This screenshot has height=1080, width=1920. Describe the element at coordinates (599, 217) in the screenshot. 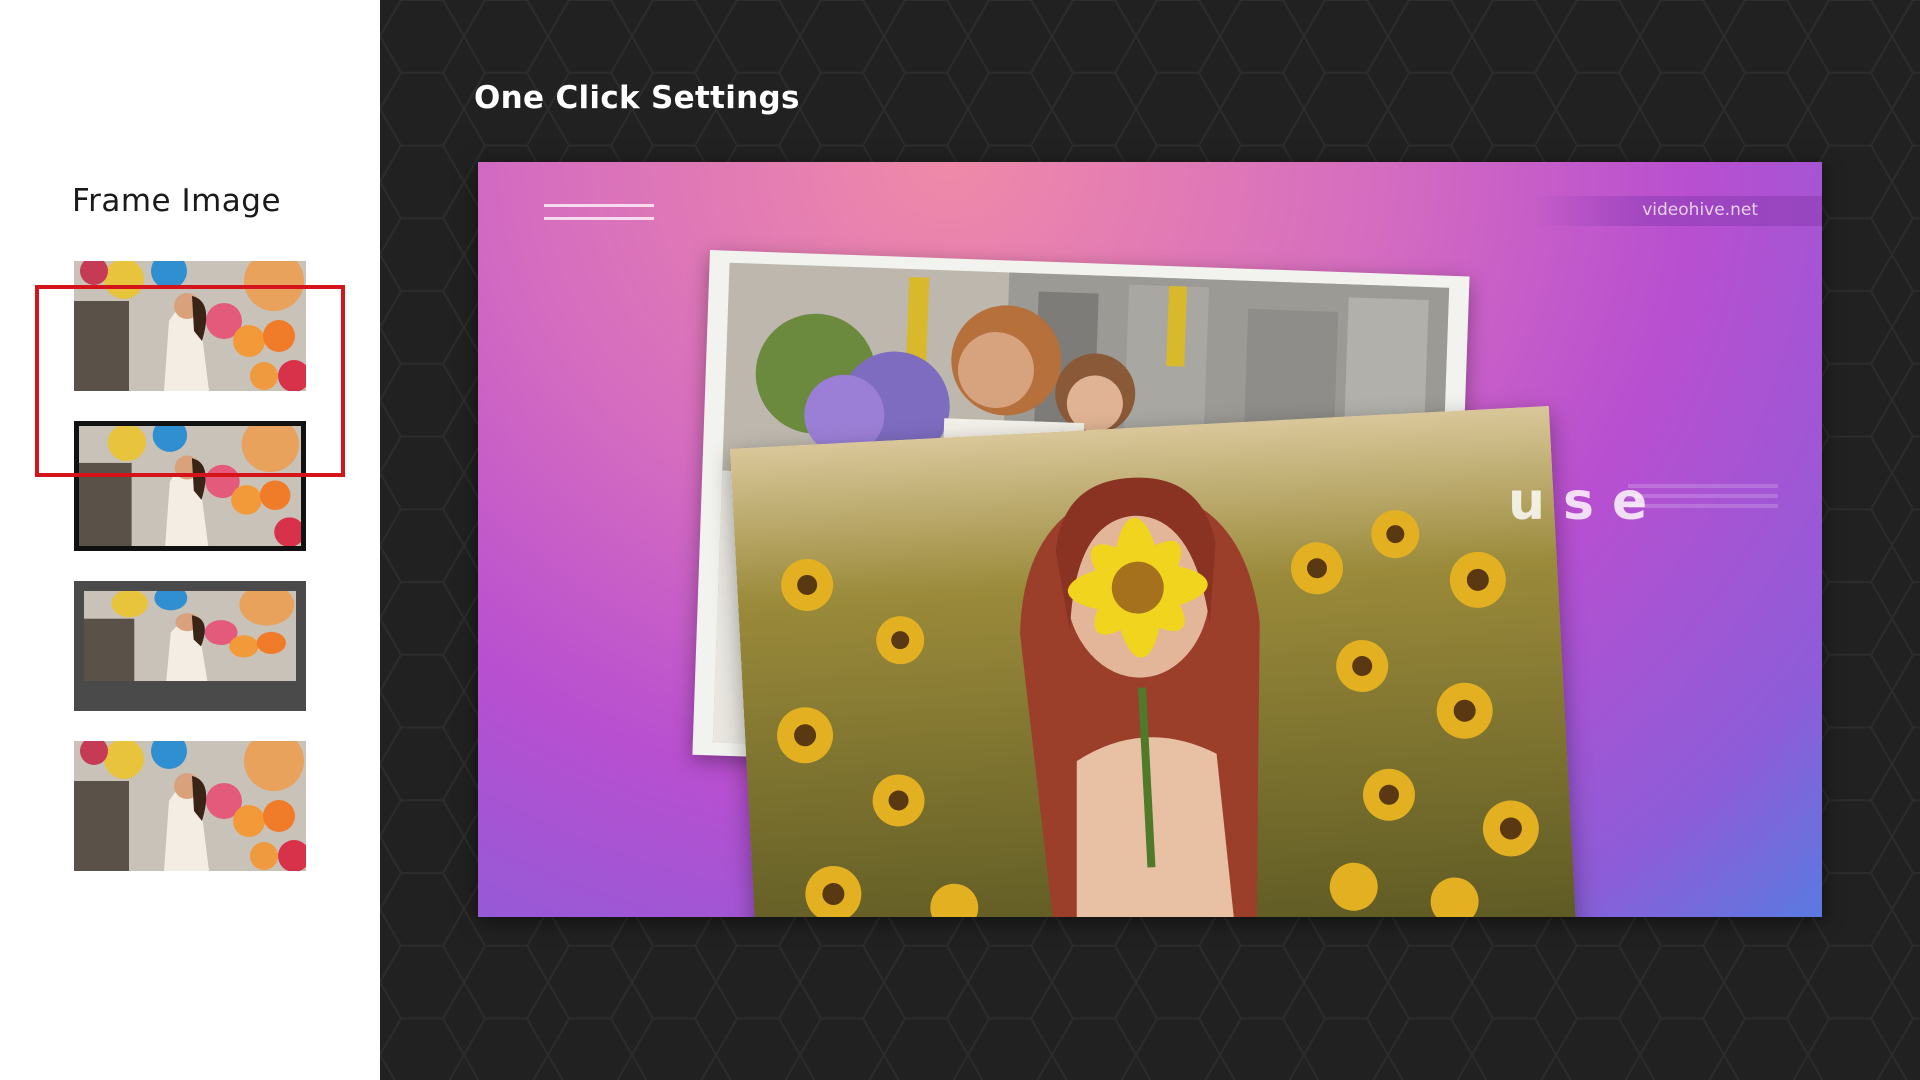

I see `decorative-lines` at that location.